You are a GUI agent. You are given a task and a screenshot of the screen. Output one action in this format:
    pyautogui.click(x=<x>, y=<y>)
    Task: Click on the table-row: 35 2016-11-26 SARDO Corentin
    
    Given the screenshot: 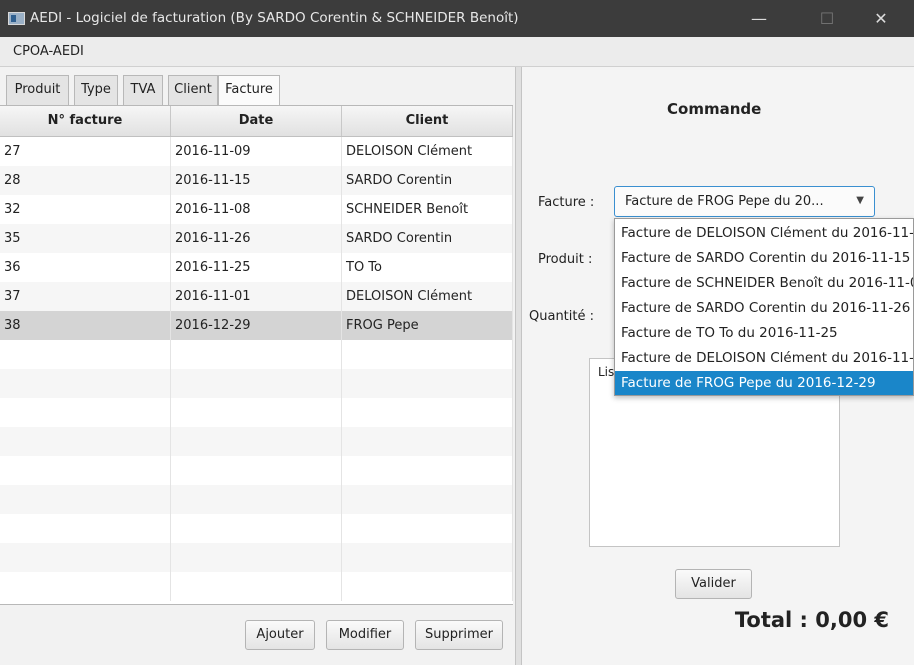 What is the action you would take?
    pyautogui.click(x=256, y=238)
    